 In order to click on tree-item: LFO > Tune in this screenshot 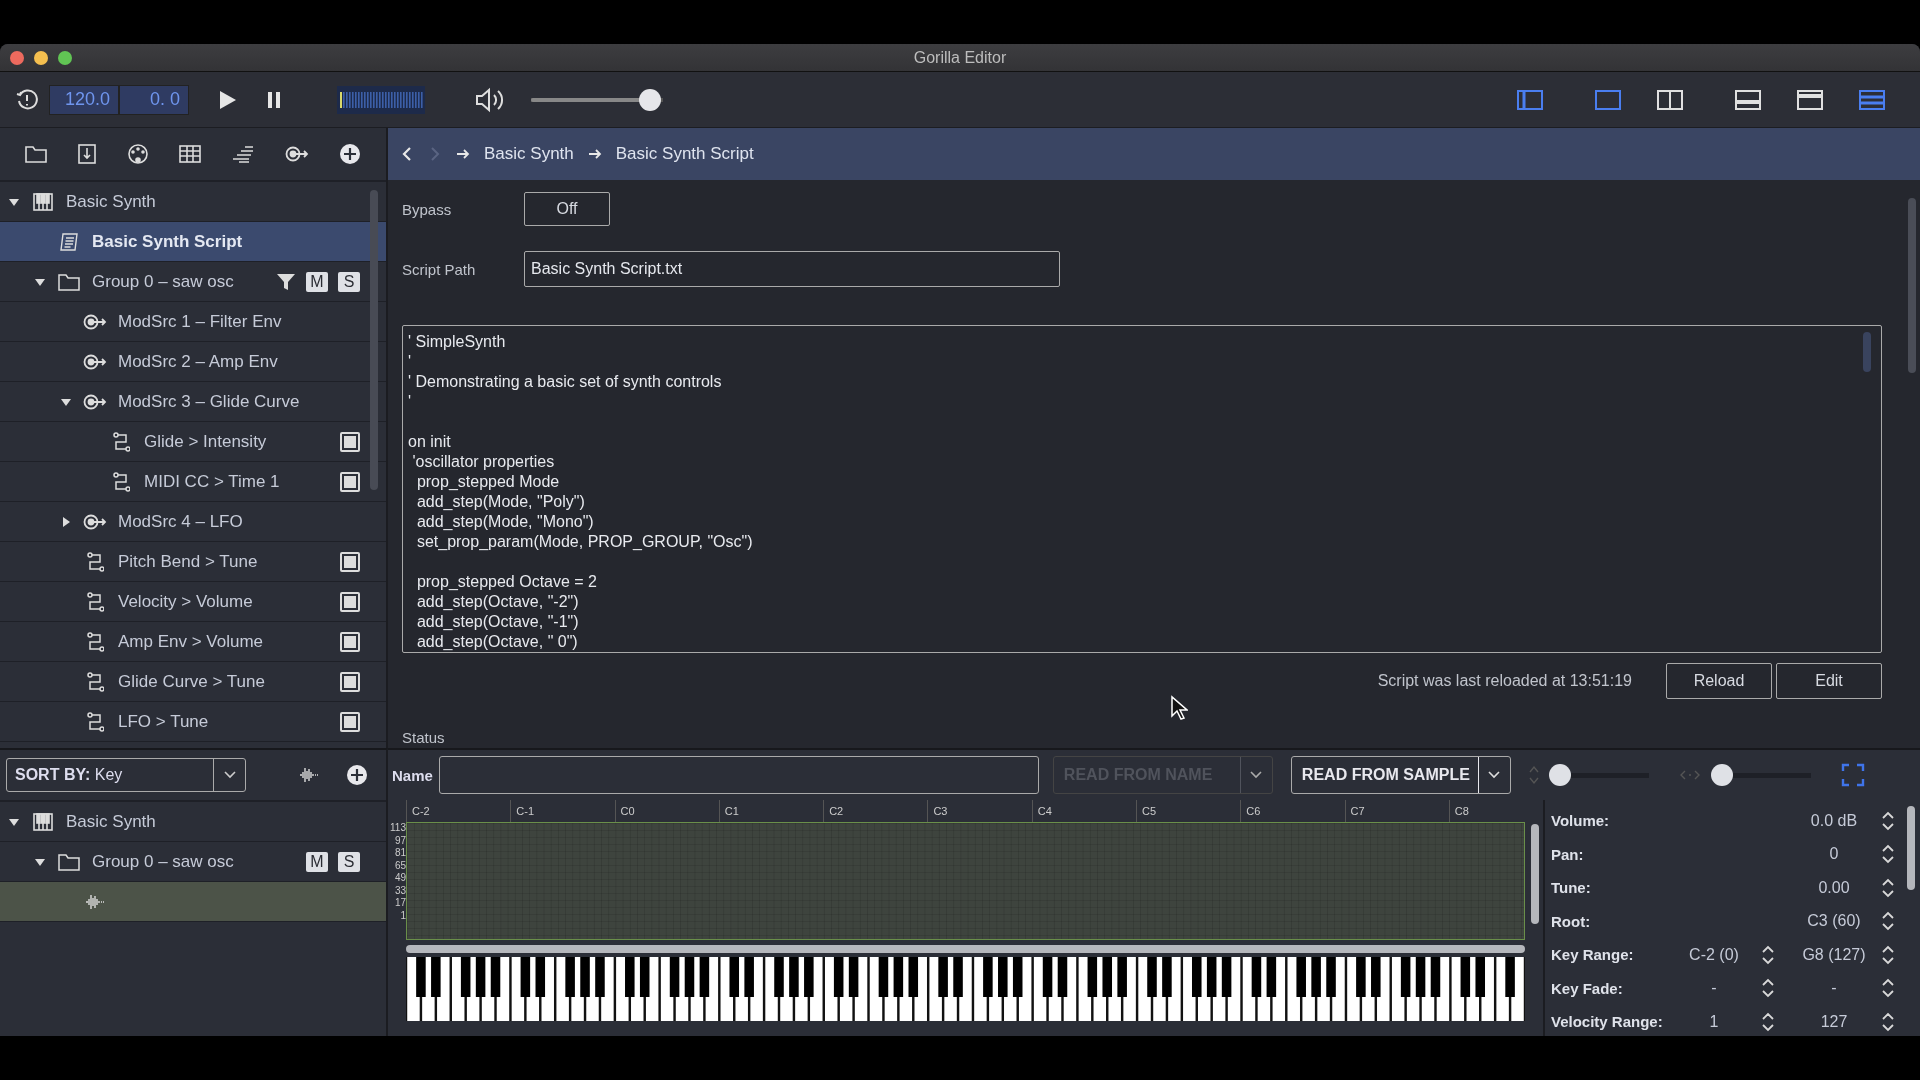, I will do `click(193, 722)`.